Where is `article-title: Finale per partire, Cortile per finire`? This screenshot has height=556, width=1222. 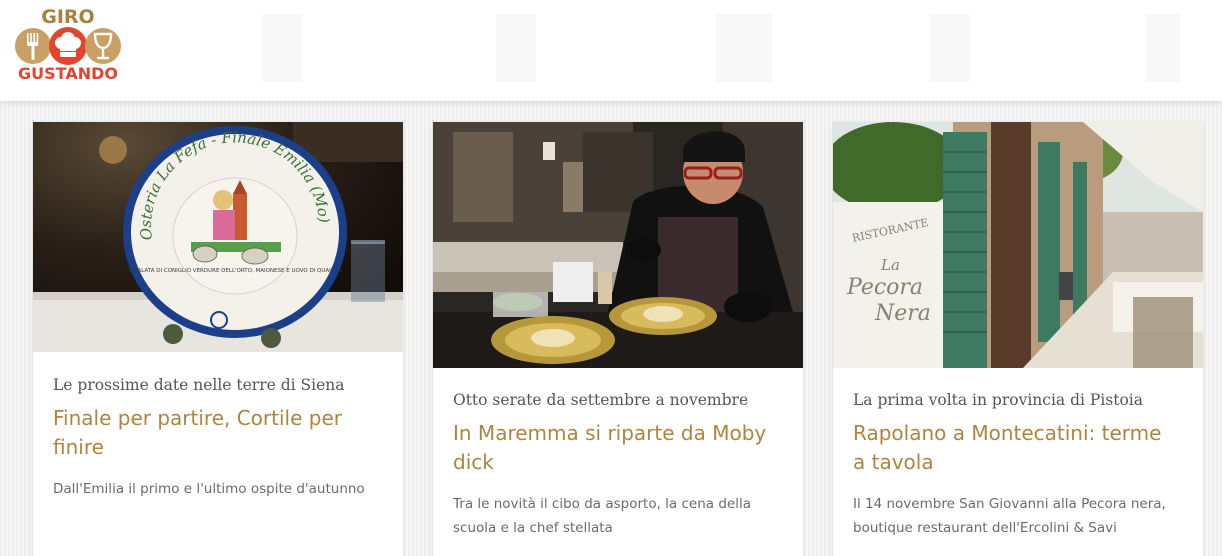
article-title: Finale per partire, Cortile per finire is located at coordinates (213, 433).